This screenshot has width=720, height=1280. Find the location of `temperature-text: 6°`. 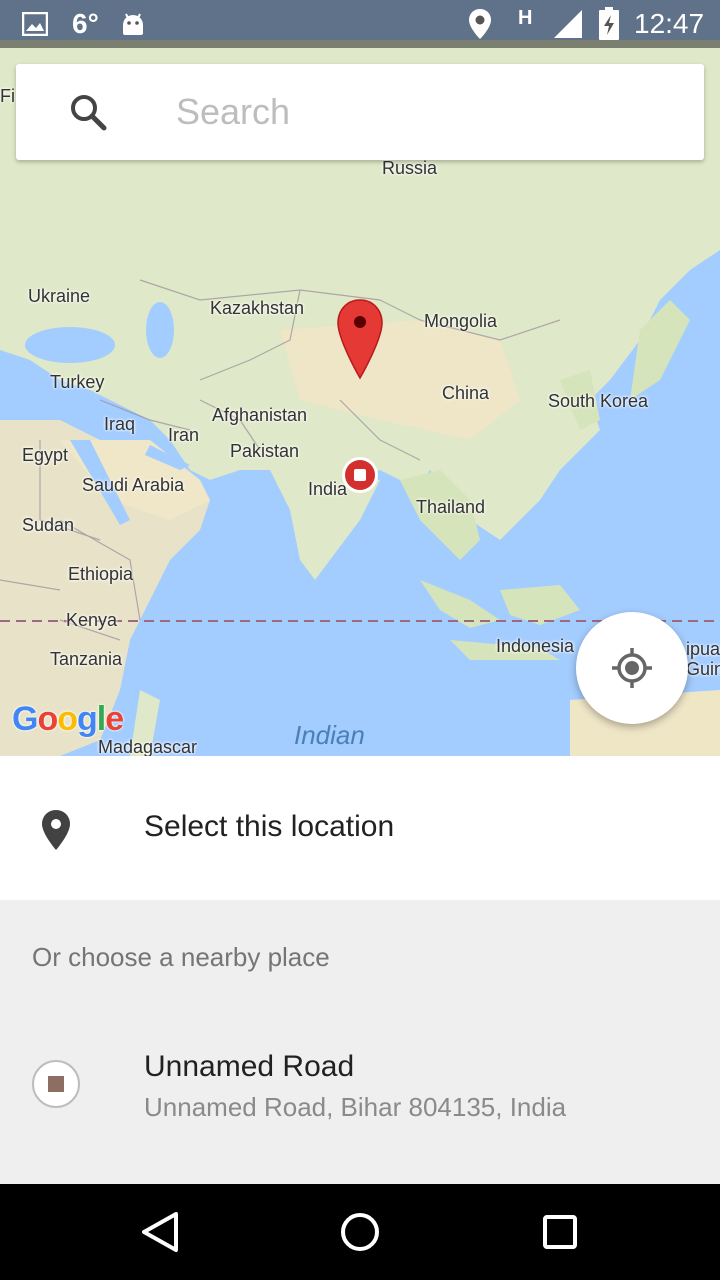

temperature-text: 6° is located at coordinates (85, 23).